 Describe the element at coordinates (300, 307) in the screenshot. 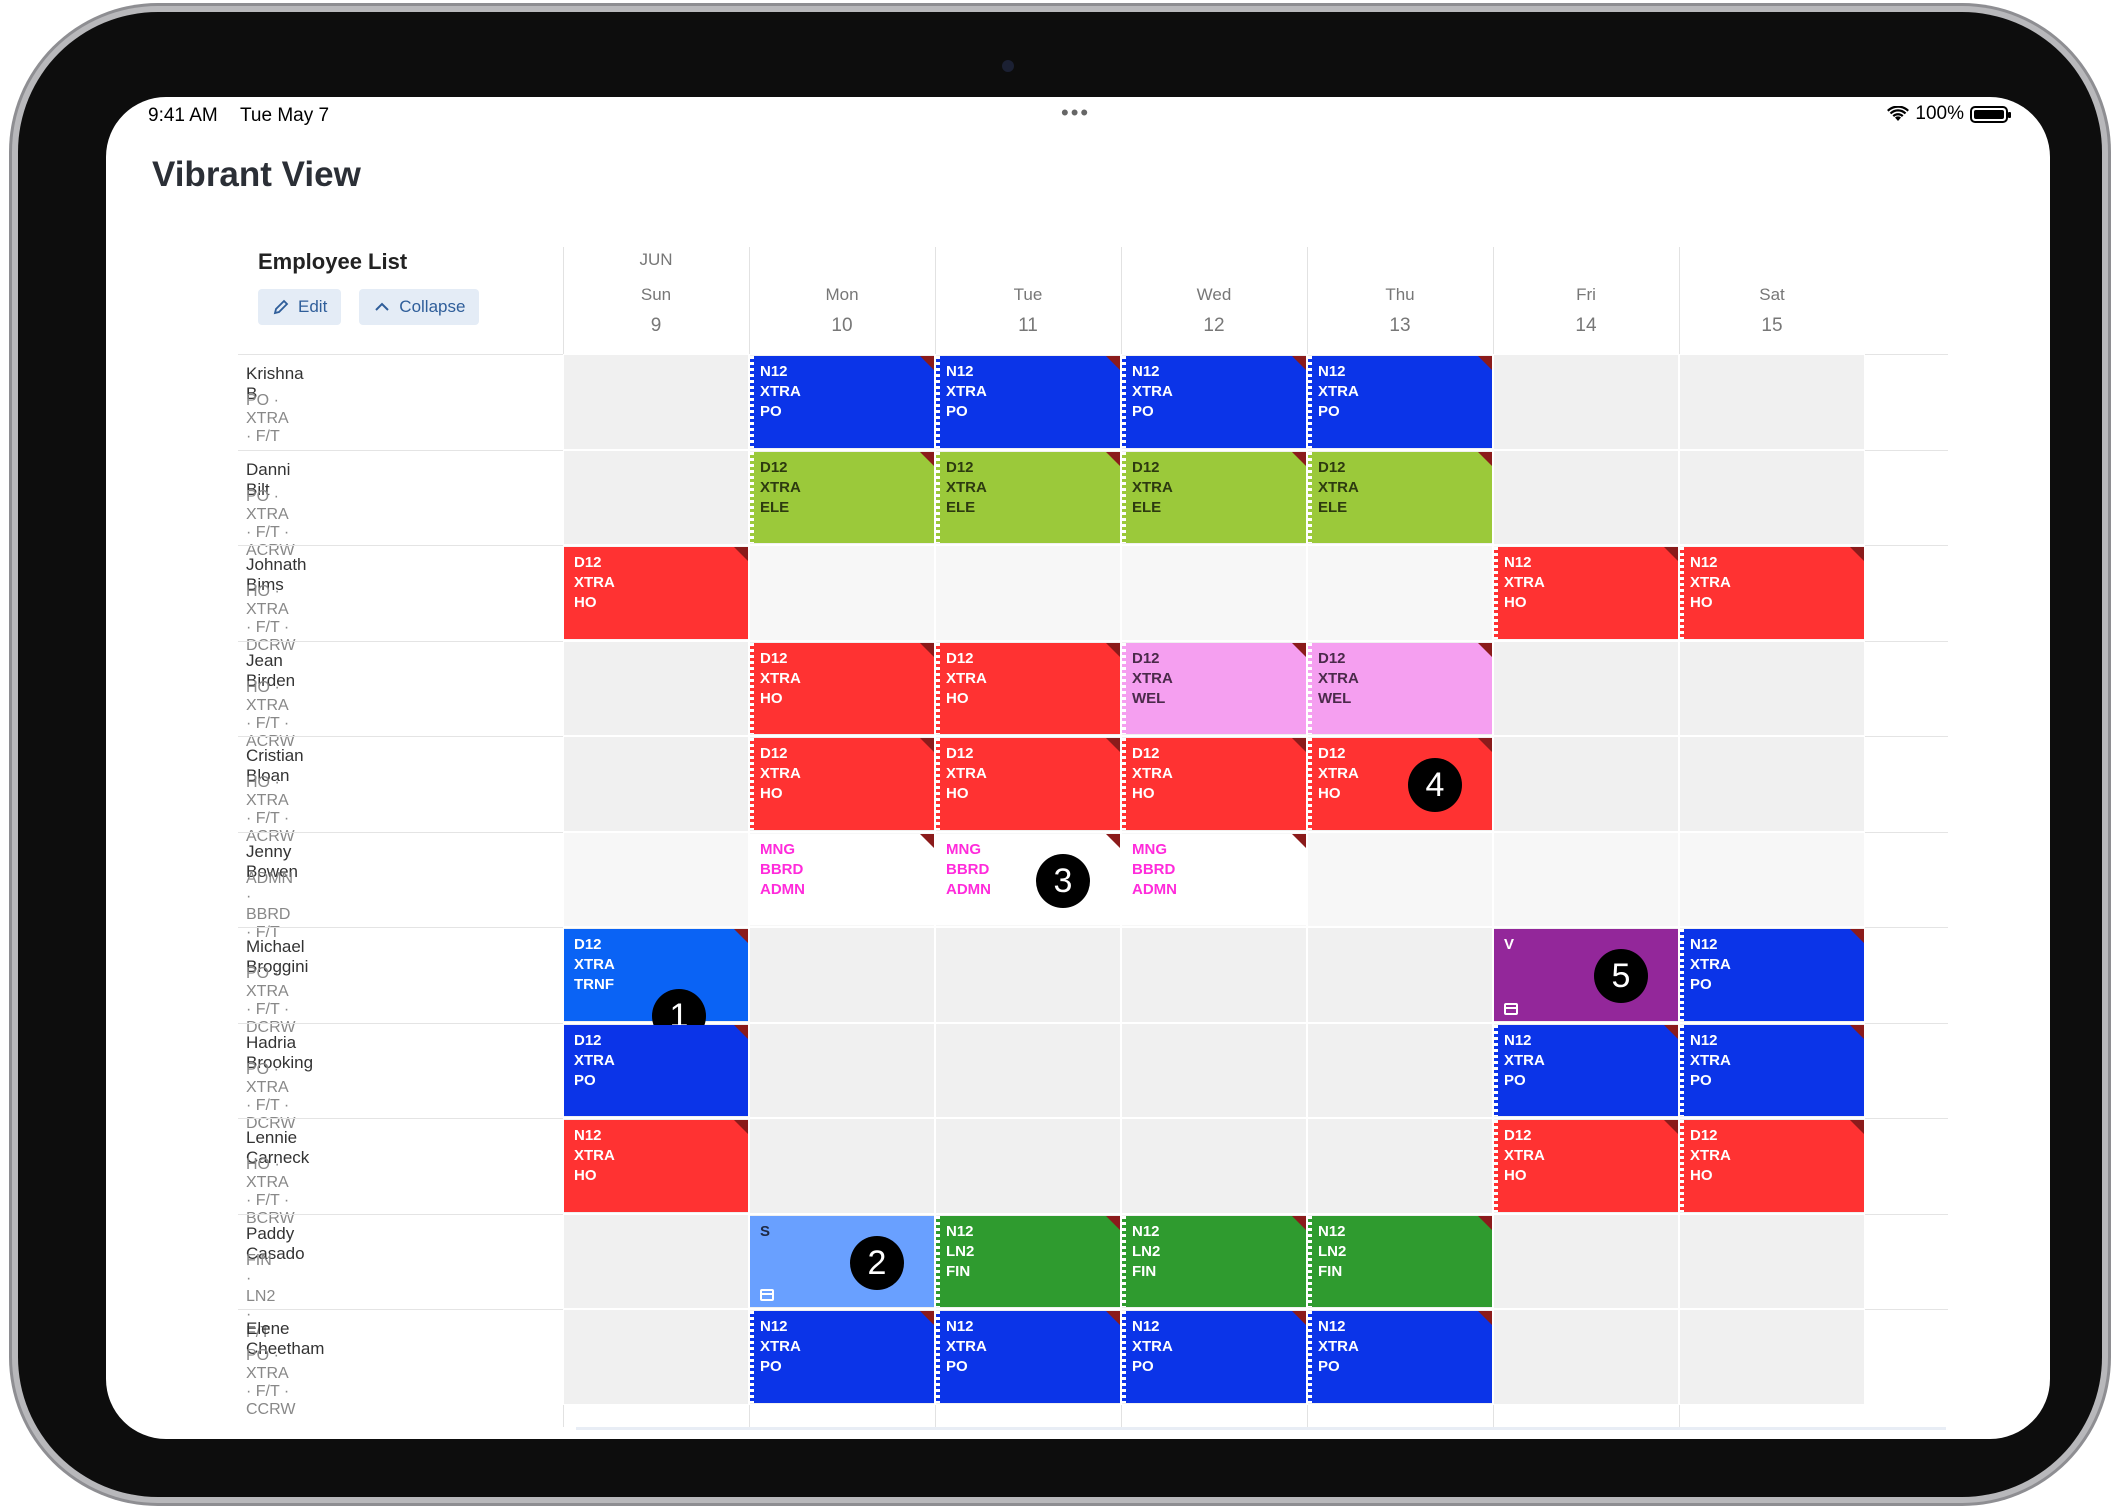

I see `edit-button: Edit` at that location.